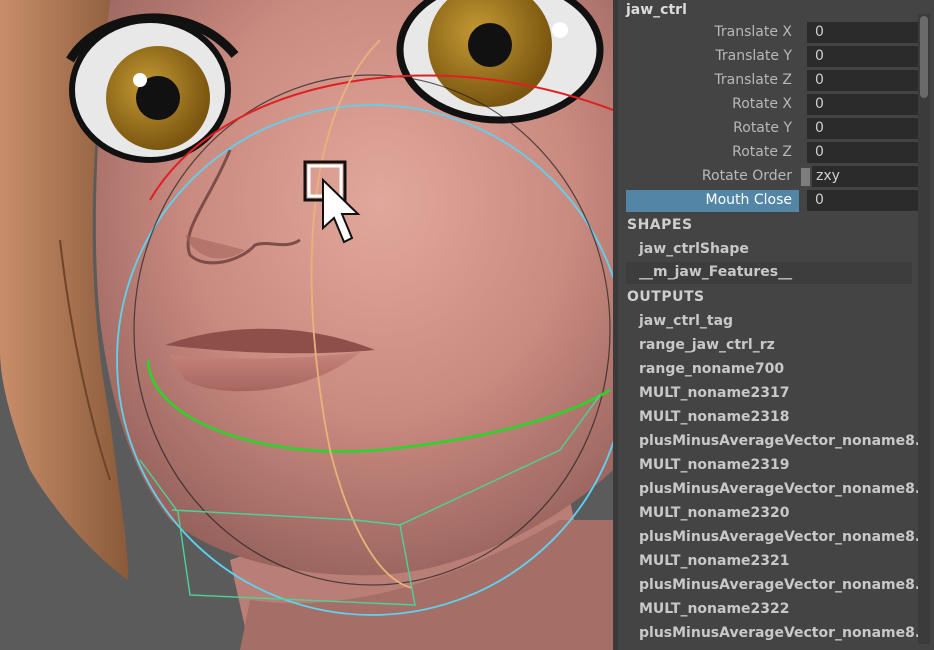  What do you see at coordinates (711, 369) in the screenshot?
I see `output-item: range_noname700` at bounding box center [711, 369].